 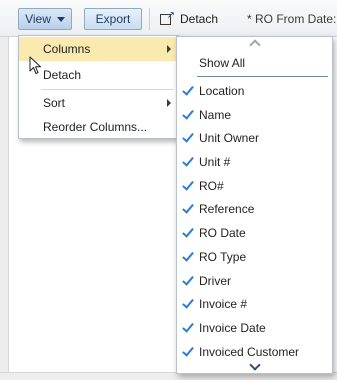 I want to click on chevron-down-icon, so click(x=60, y=19).